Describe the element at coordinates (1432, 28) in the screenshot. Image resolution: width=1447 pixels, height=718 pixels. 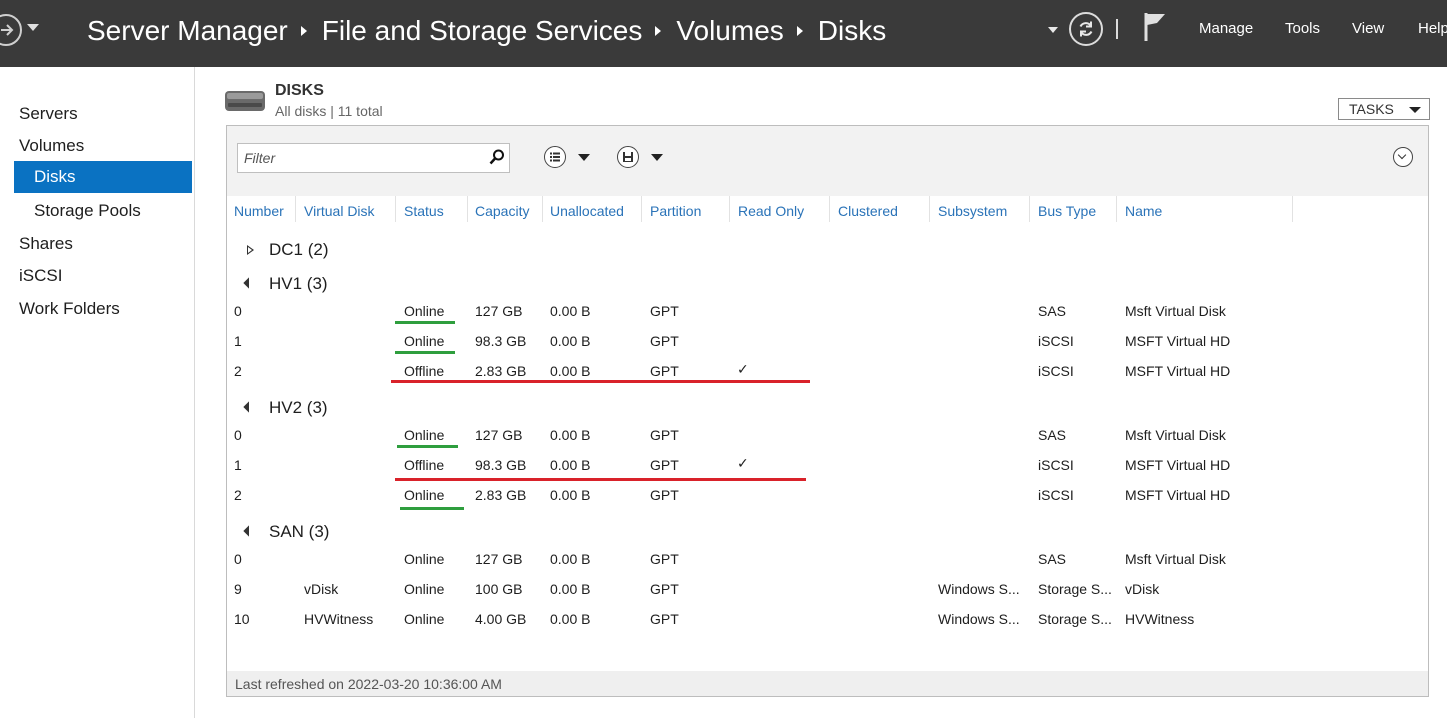
I see `menu-help: Help` at that location.